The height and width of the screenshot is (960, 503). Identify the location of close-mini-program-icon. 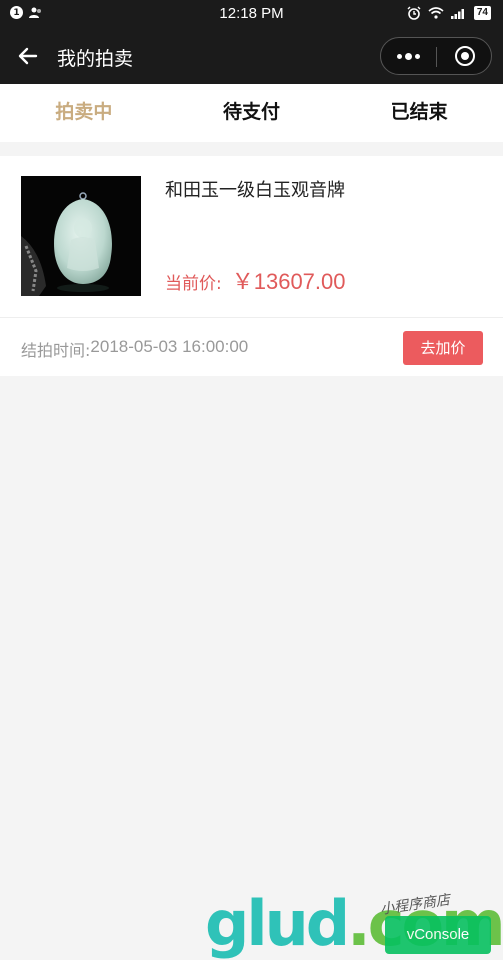
(464, 56).